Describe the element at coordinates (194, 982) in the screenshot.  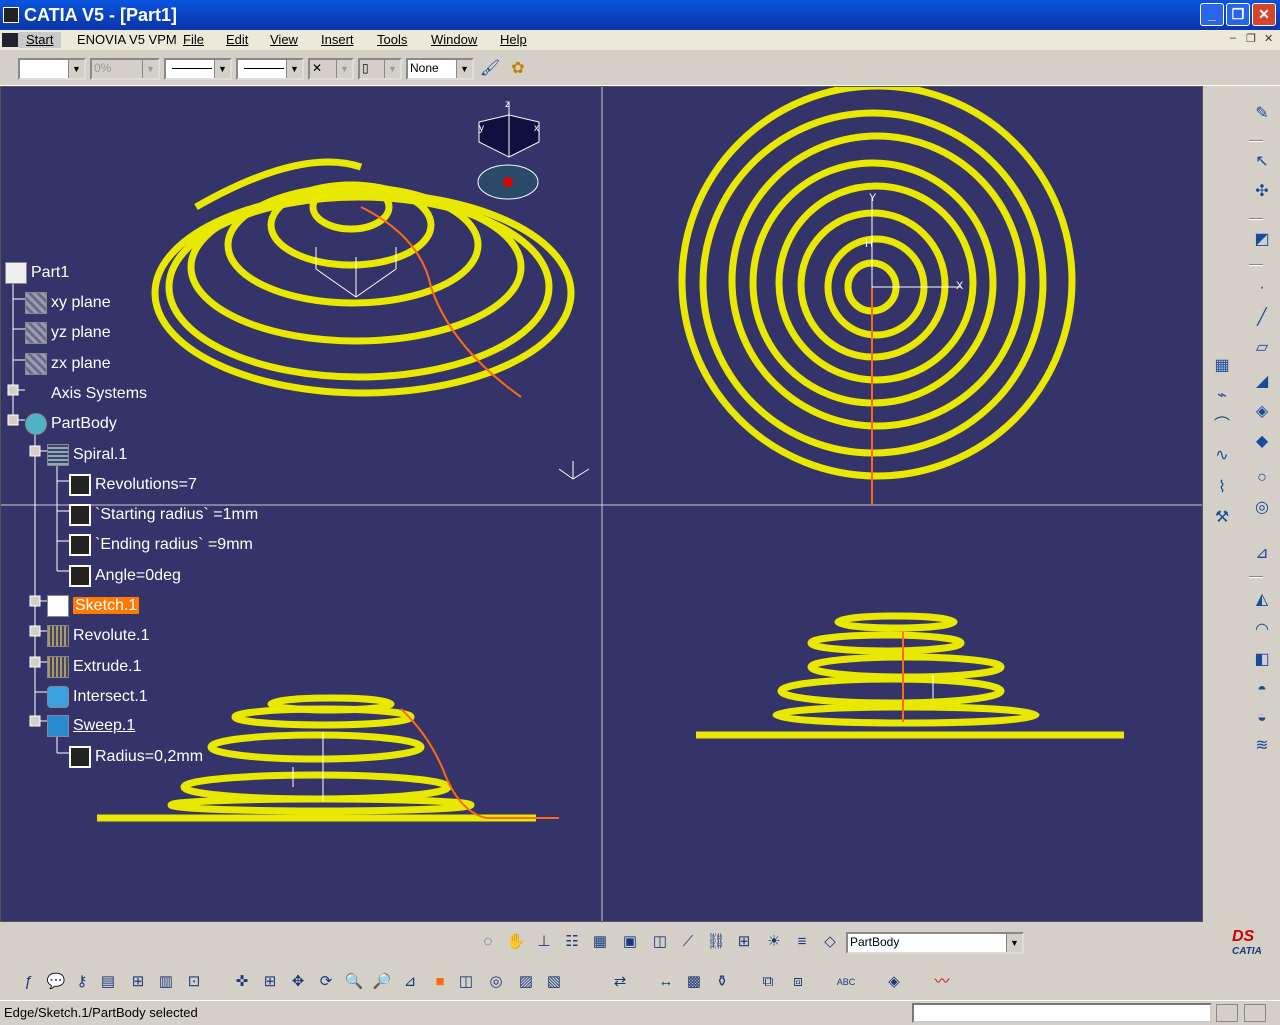
I see `measure-icon: ⊡` at that location.